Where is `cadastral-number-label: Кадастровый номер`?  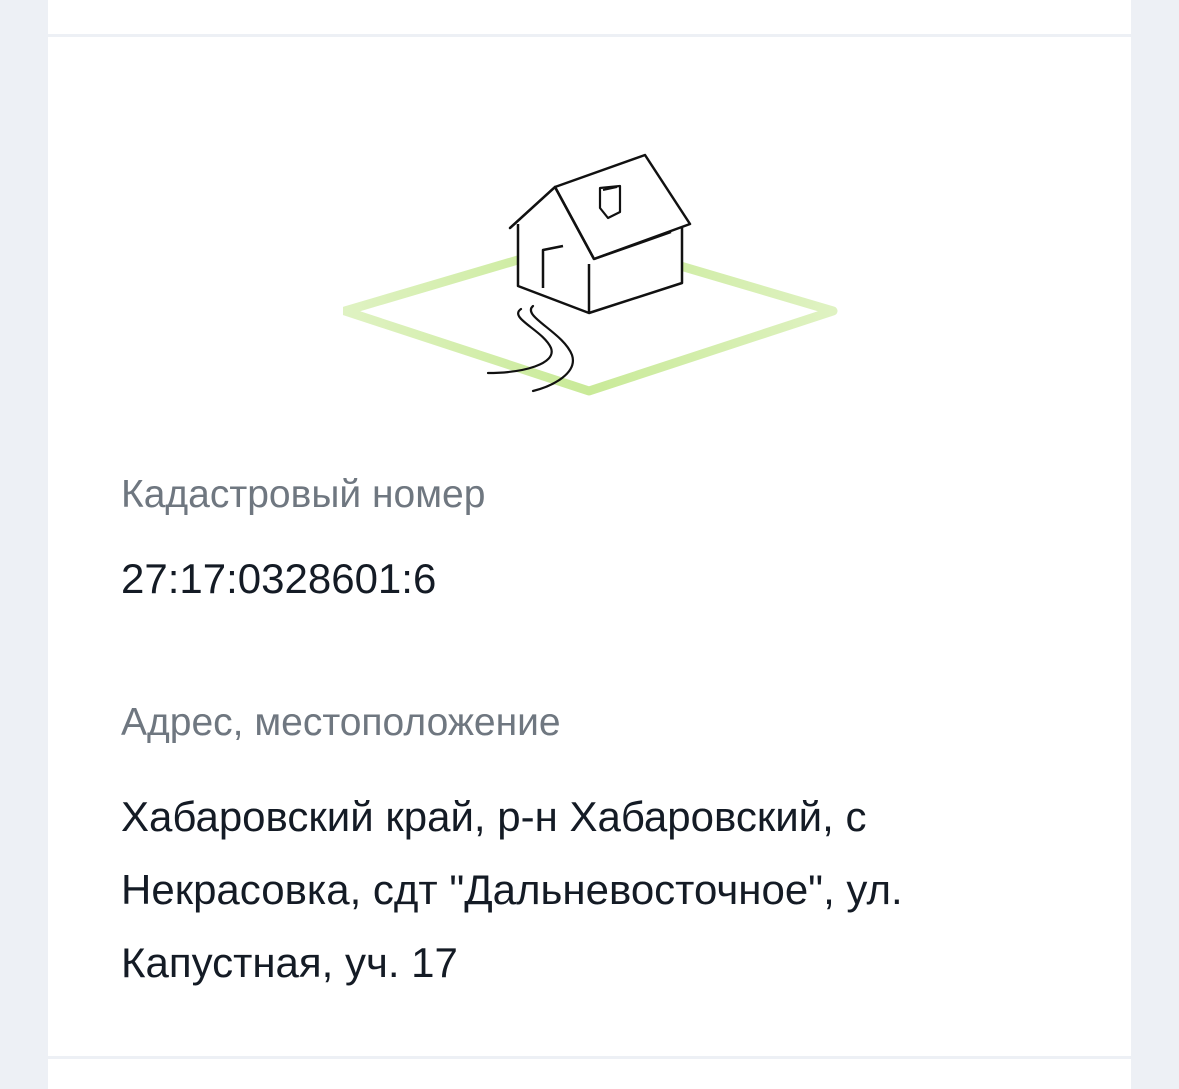
cadastral-number-label: Кадастровый номер is located at coordinates (303, 494).